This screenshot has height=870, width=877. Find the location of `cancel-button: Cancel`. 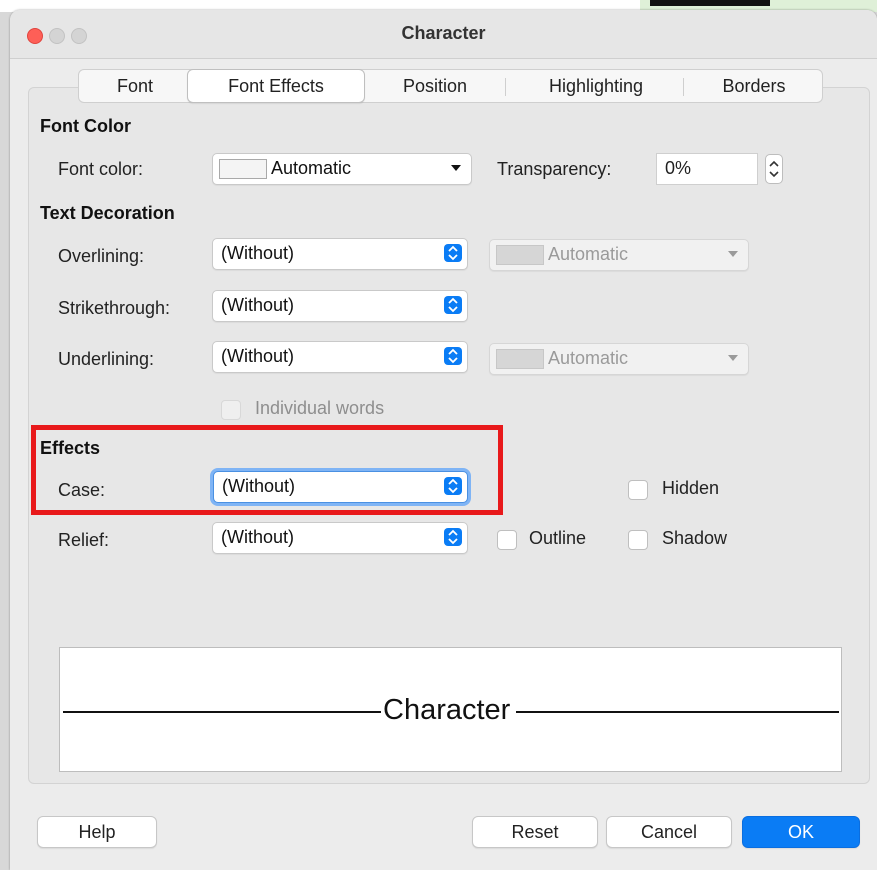

cancel-button: Cancel is located at coordinates (669, 832).